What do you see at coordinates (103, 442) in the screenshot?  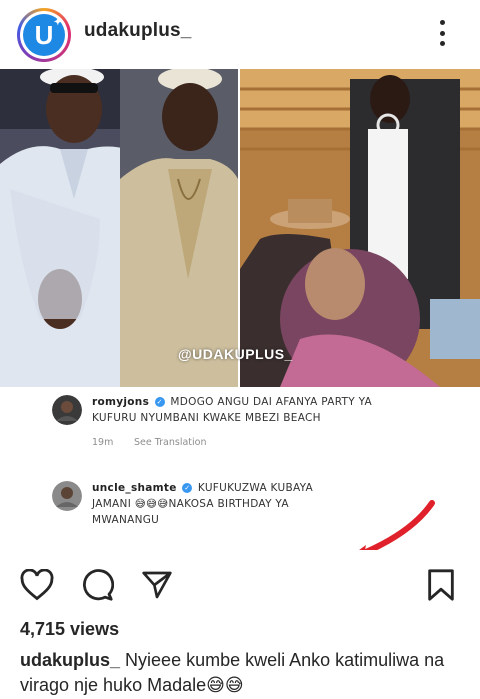 I see `comment-time: 19m` at bounding box center [103, 442].